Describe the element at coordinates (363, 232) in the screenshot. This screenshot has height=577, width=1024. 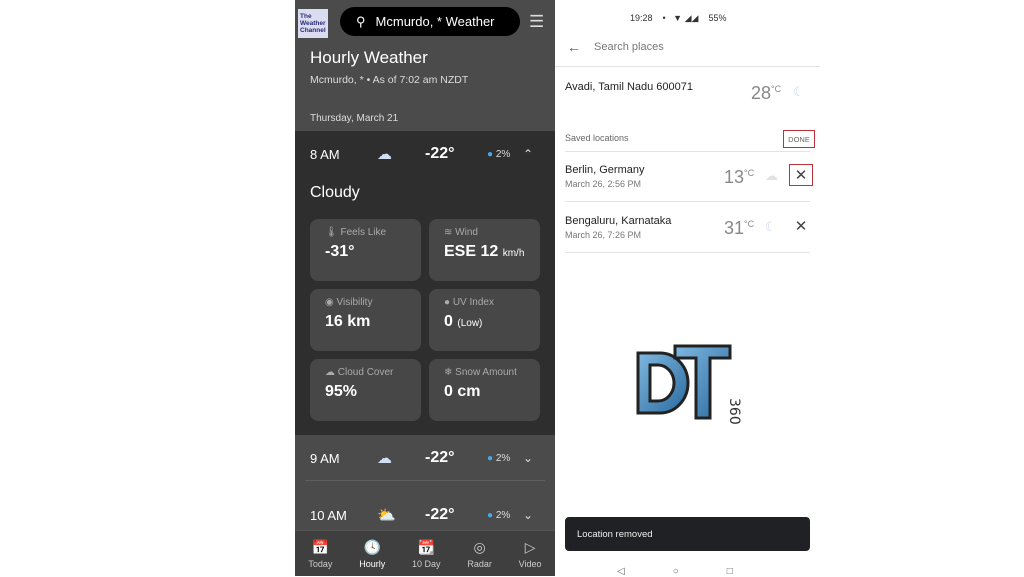
I see `card-label: Feels Like` at that location.